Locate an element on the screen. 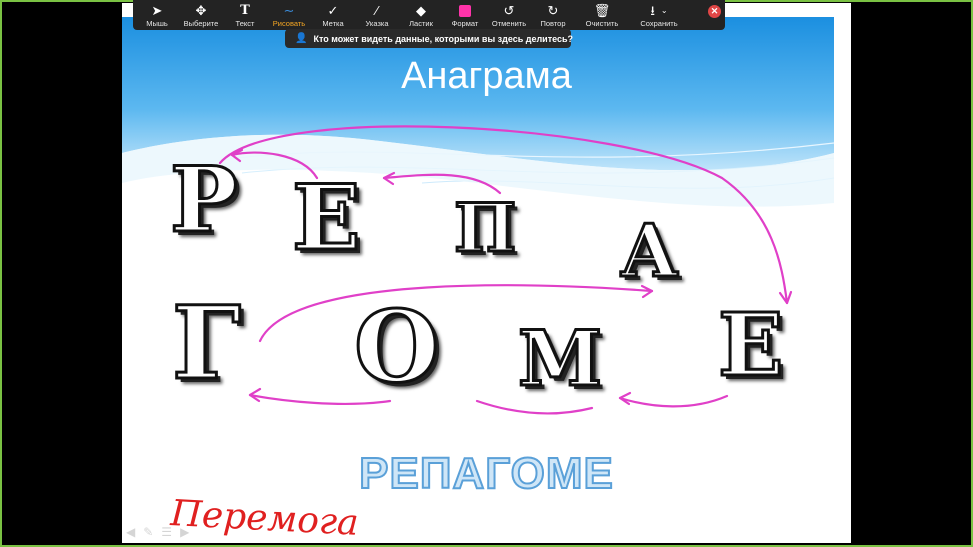 Image resolution: width=973 pixels, height=547 pixels. close-icon: ✕ is located at coordinates (714, 11).